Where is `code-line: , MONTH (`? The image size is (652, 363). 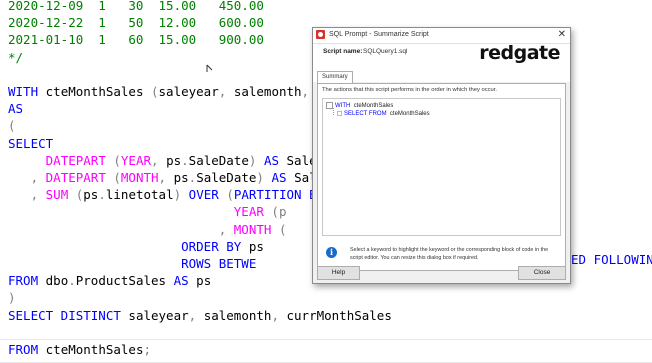 code-line: , MONTH ( is located at coordinates (147, 230).